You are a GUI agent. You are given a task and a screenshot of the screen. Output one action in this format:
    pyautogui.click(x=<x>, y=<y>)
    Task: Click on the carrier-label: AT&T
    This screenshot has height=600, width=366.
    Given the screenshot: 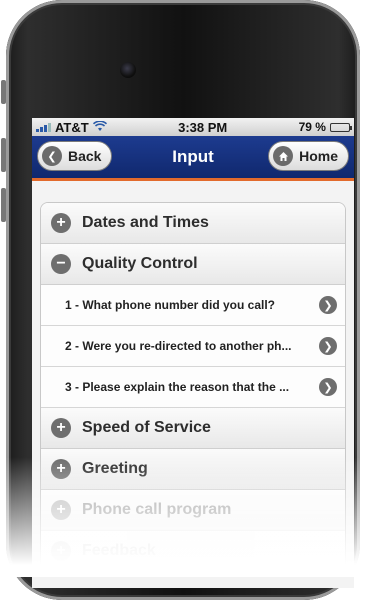 What is the action you would take?
    pyautogui.click(x=72, y=127)
    